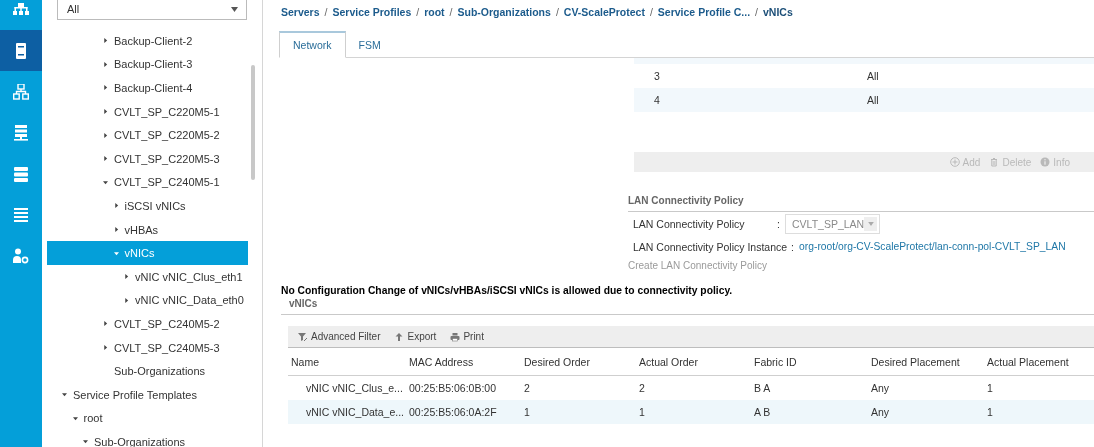 This screenshot has height=447, width=1094. Describe the element at coordinates (434, 12) in the screenshot. I see `breadcrumb-link: root` at that location.